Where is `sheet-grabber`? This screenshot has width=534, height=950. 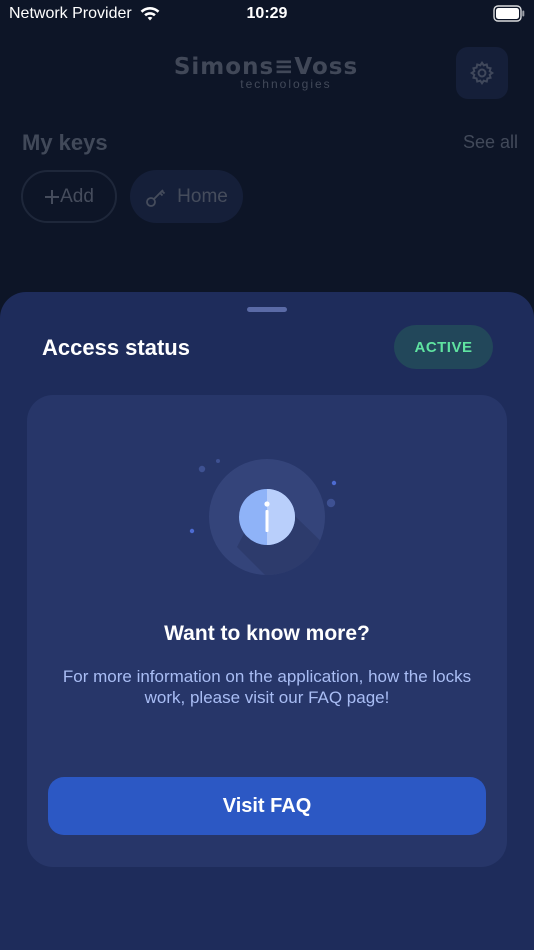 sheet-grabber is located at coordinates (267, 309).